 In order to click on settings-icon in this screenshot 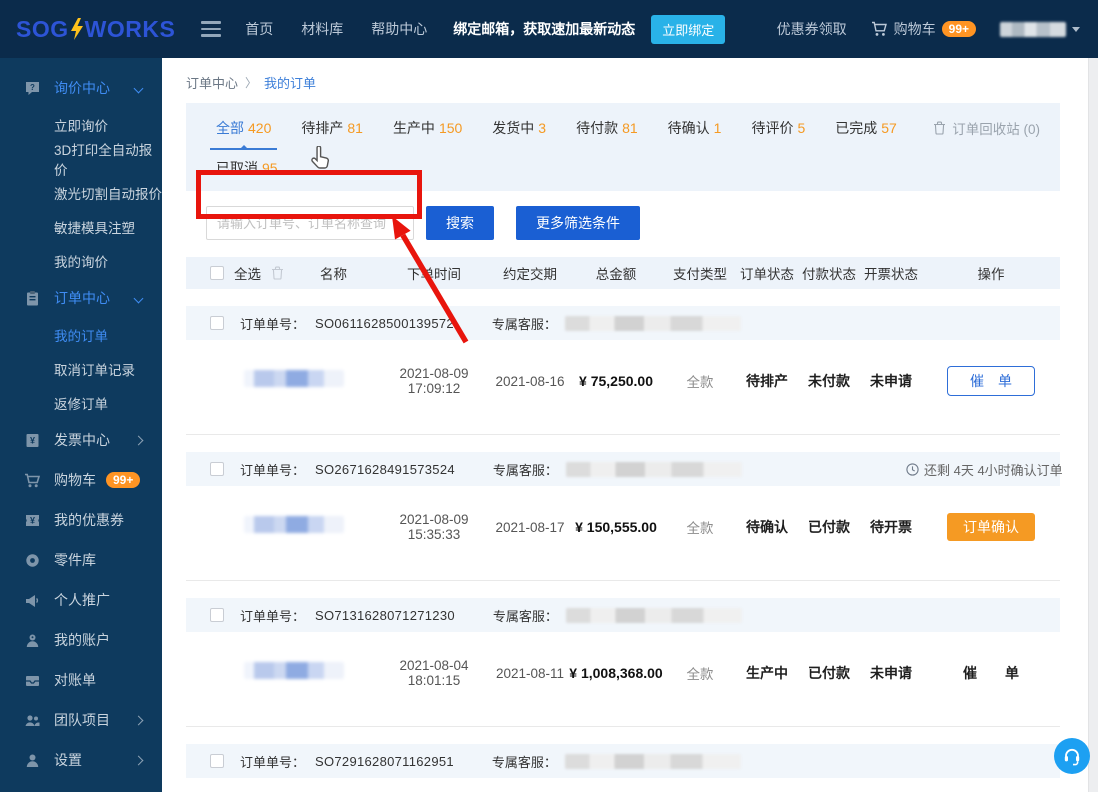, I will do `click(32, 760)`.